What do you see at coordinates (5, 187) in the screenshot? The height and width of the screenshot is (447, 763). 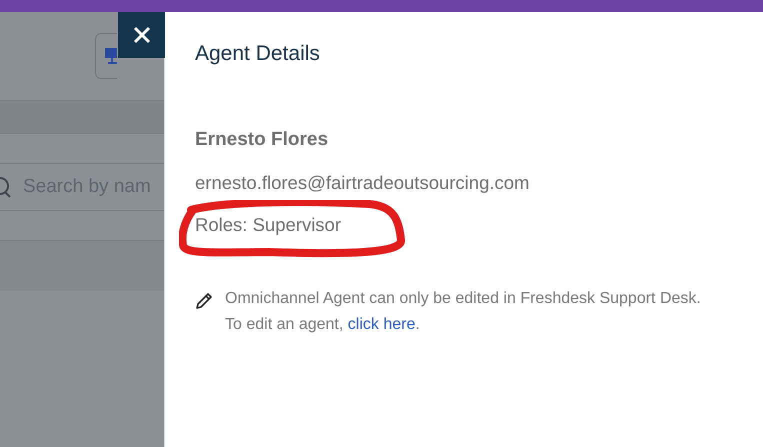 I see `search-icon` at bounding box center [5, 187].